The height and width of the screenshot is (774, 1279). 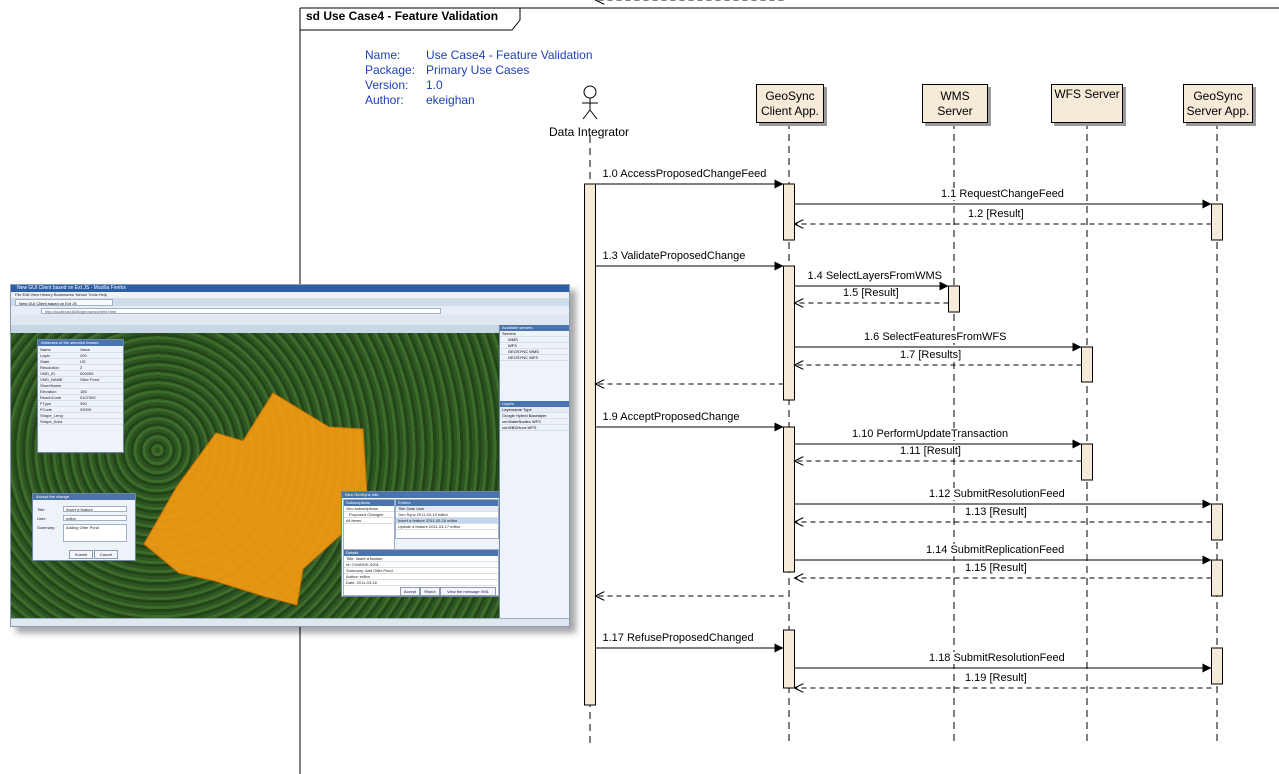 I want to click on summary-label: Summary:, so click(x=46, y=527).